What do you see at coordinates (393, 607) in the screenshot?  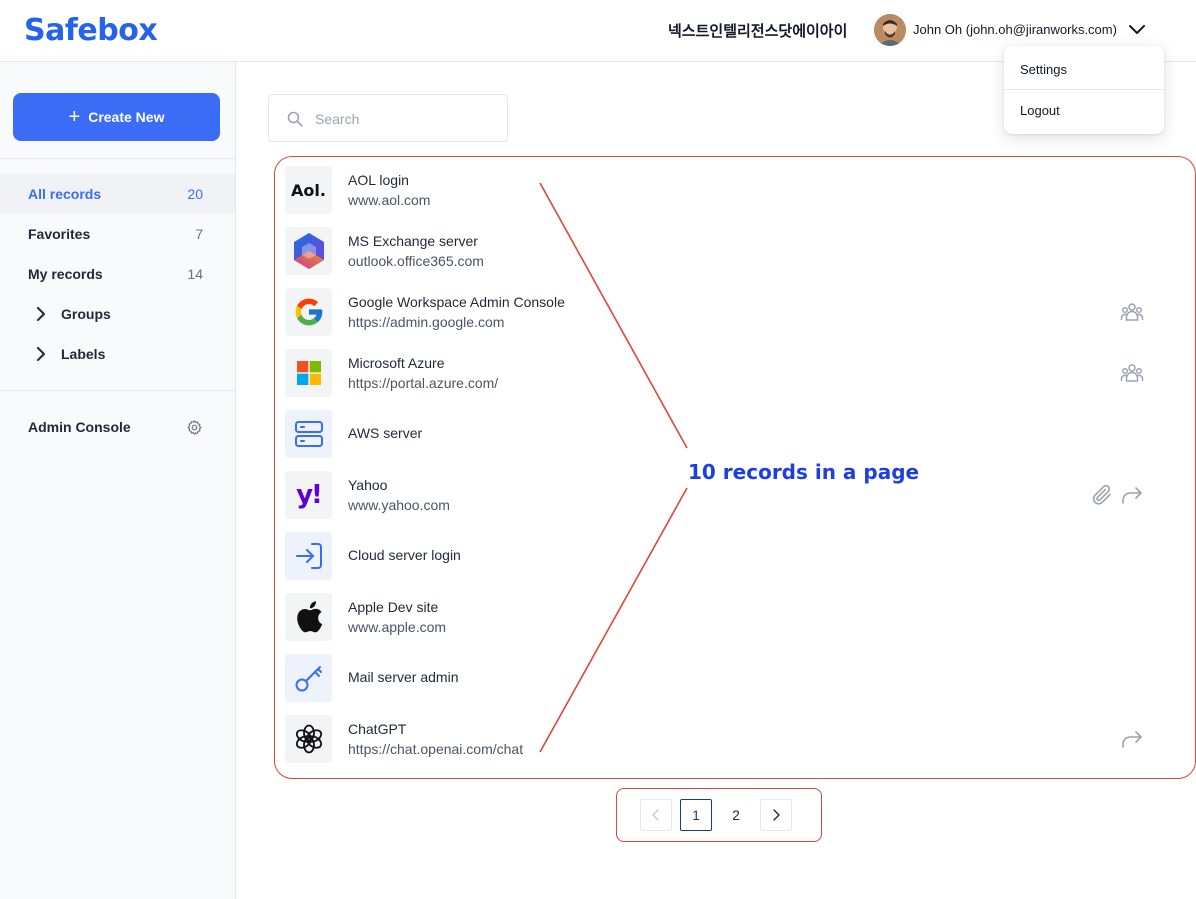 I see `record-title: Apple Dev site` at bounding box center [393, 607].